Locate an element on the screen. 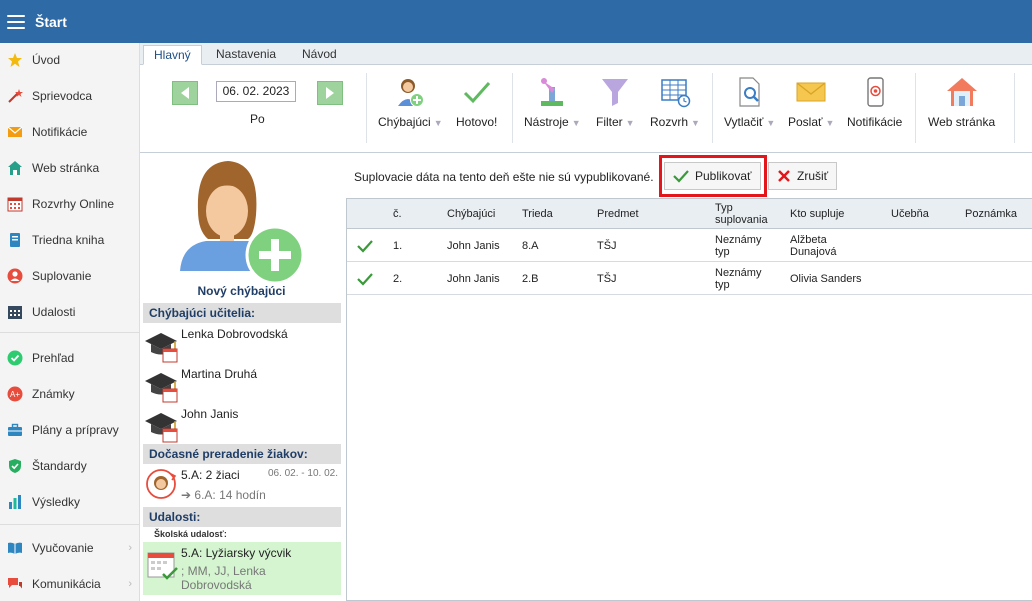 This screenshot has height=601, width=1032. sidebar-item-udalosti: Udalosti is located at coordinates (70, 312).